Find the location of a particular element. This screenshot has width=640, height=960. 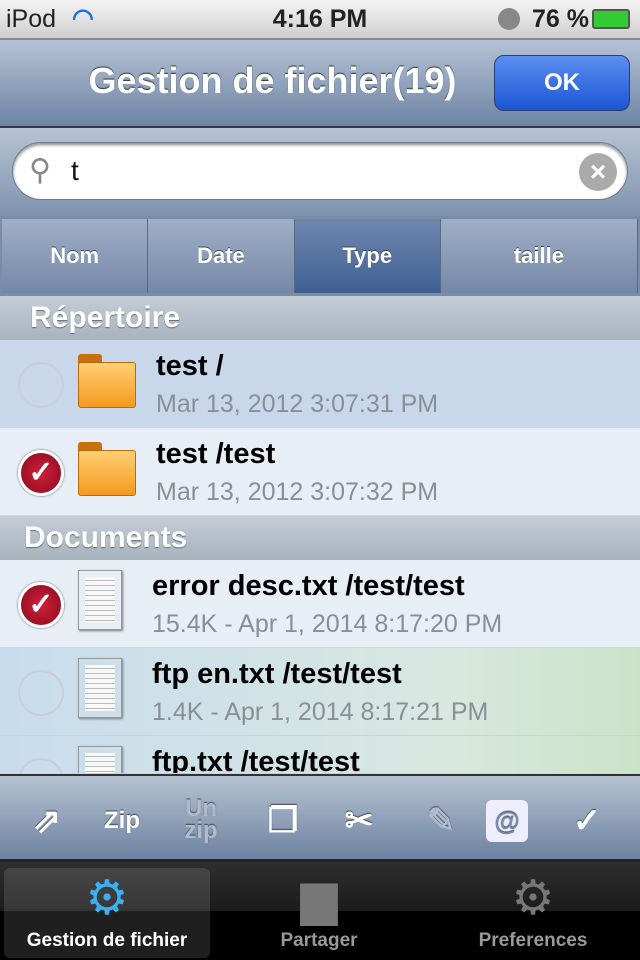

list-item: ✓ test /test Mar 13, 2012 3:07:32 PM is located at coordinates (320, 472).